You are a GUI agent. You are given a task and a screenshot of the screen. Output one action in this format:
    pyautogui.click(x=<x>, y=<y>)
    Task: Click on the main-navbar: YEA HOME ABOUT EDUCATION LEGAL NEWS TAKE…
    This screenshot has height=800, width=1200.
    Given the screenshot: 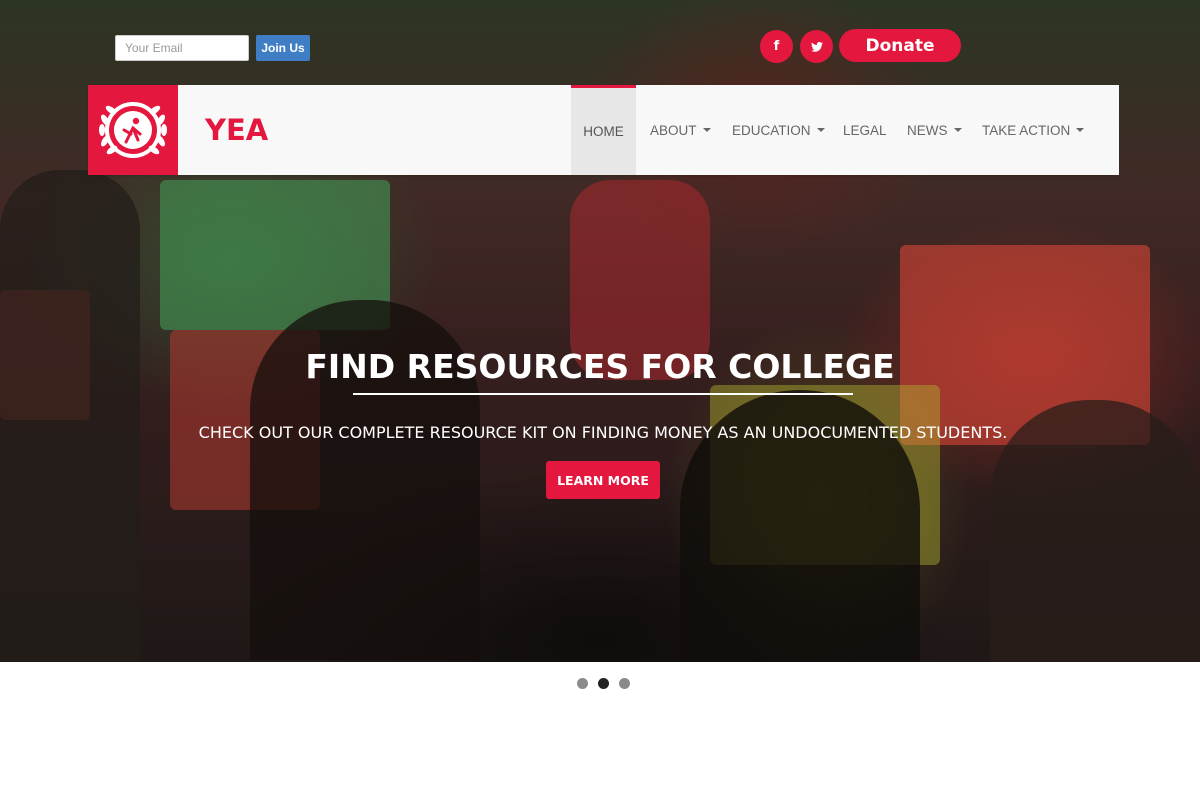 What is the action you would take?
    pyautogui.click(x=603, y=130)
    